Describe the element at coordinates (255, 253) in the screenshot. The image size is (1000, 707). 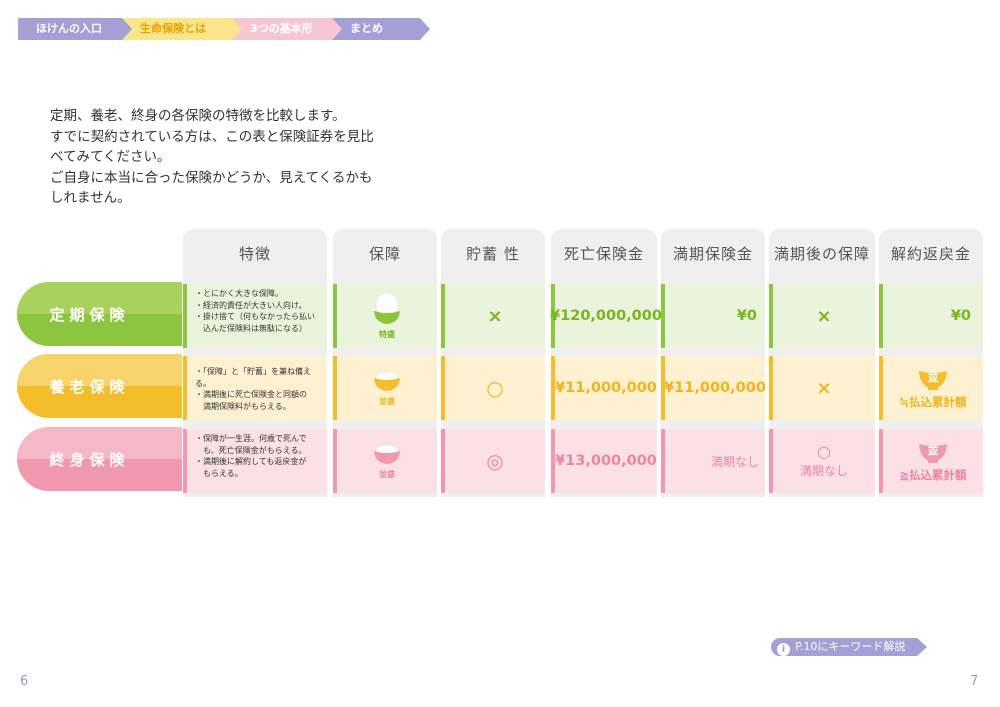
I see `col-header-features: 特徴` at that location.